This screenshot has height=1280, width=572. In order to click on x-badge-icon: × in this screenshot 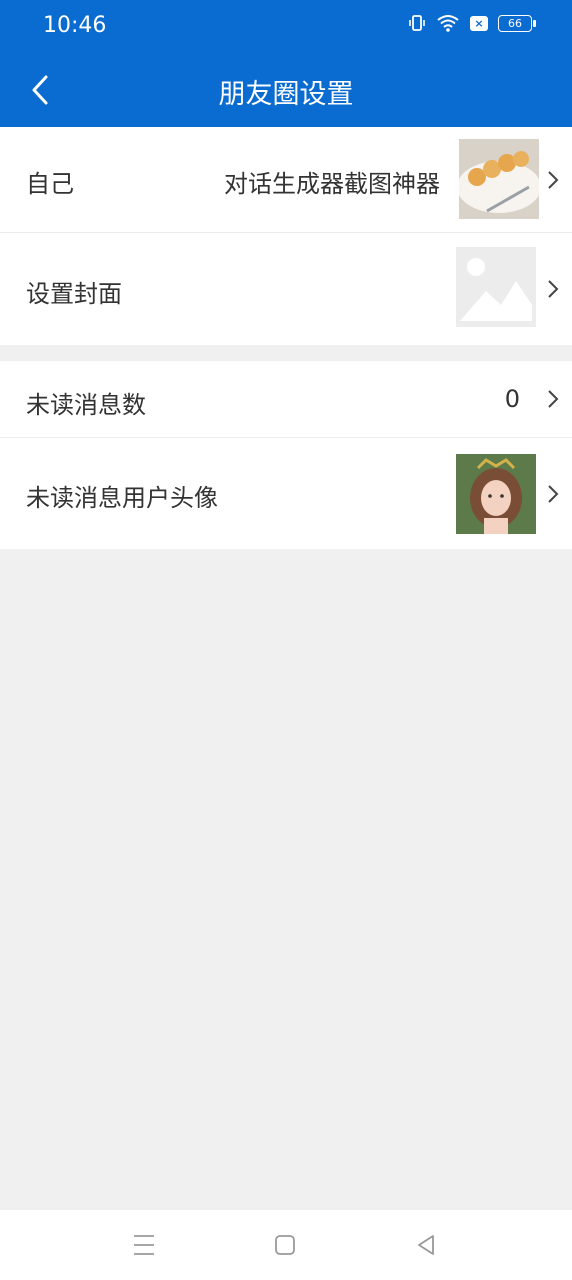, I will do `click(479, 23)`.